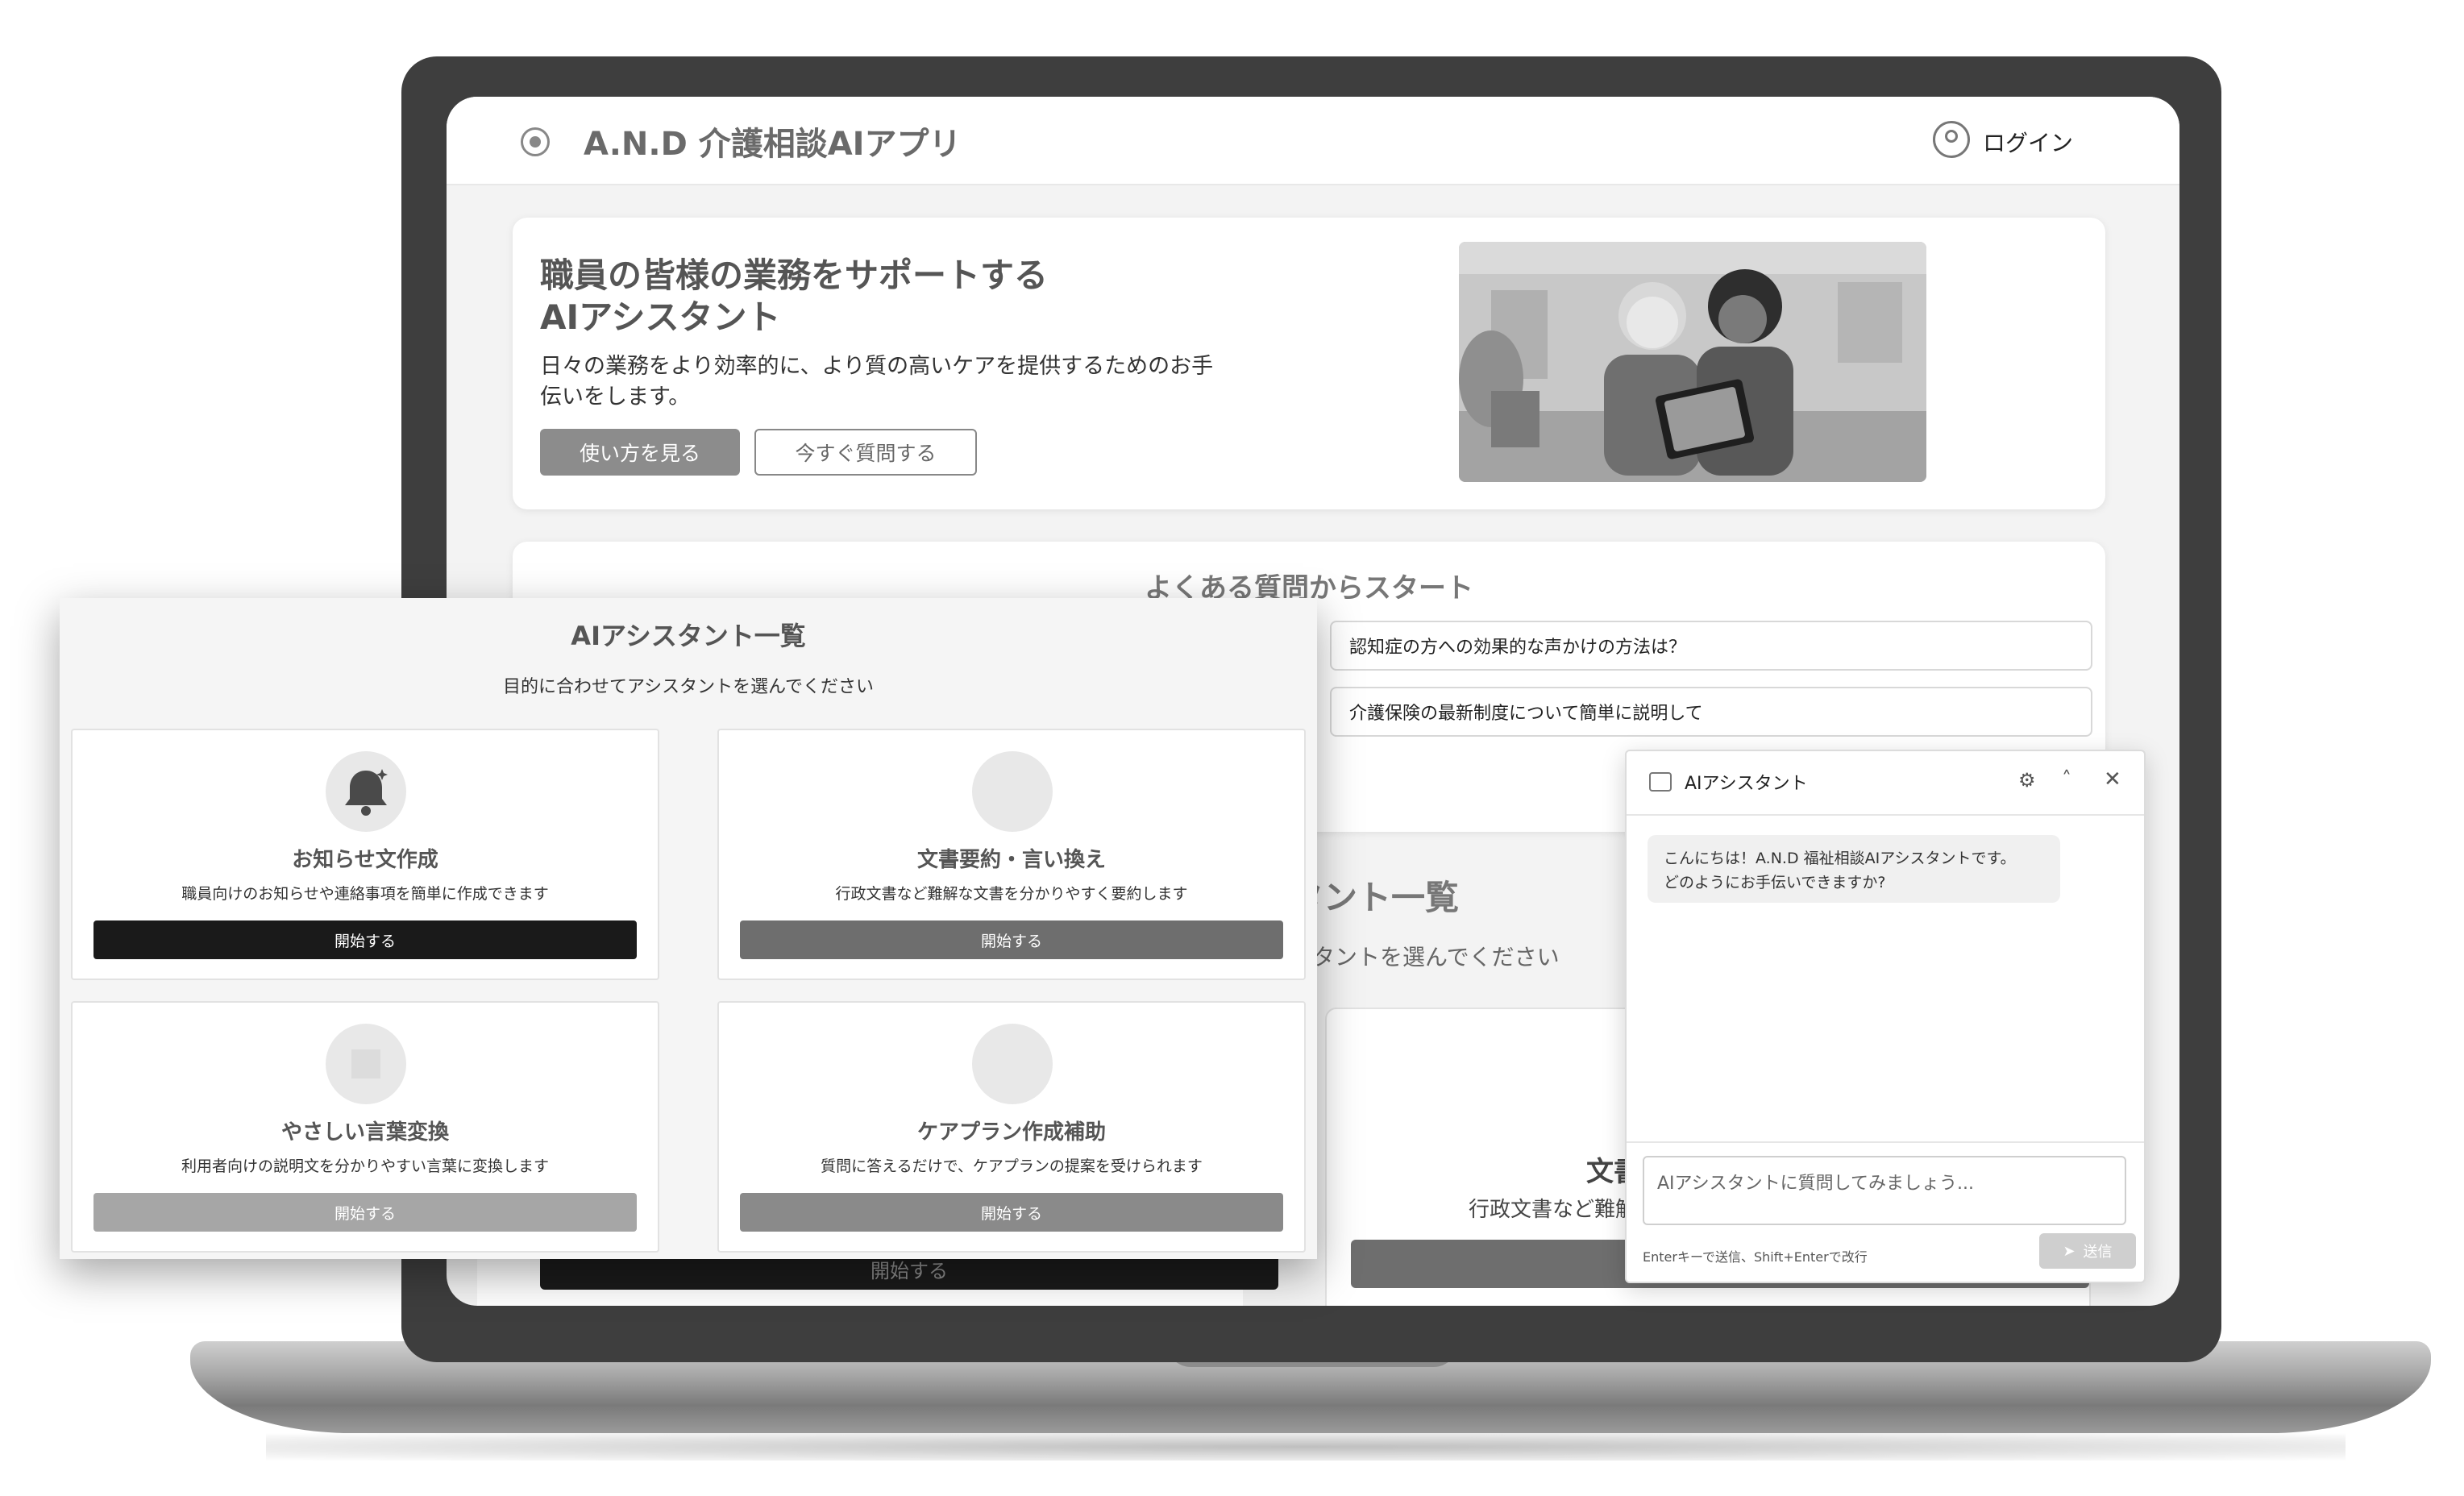 This screenshot has height=1496, width=2464. What do you see at coordinates (661, 317) in the screenshot?
I see `hero-title-line2: AIアシスタント` at bounding box center [661, 317].